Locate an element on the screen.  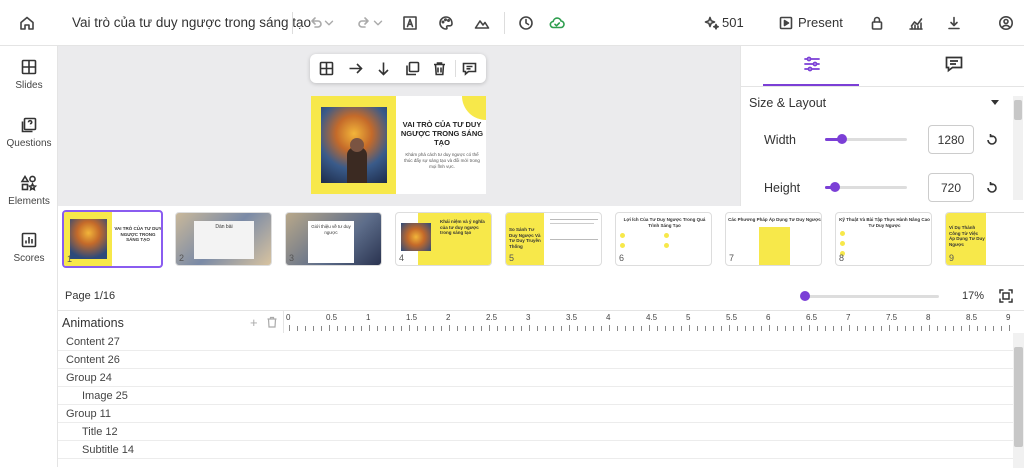
add-icon: + is located at coordinates (254, 322).